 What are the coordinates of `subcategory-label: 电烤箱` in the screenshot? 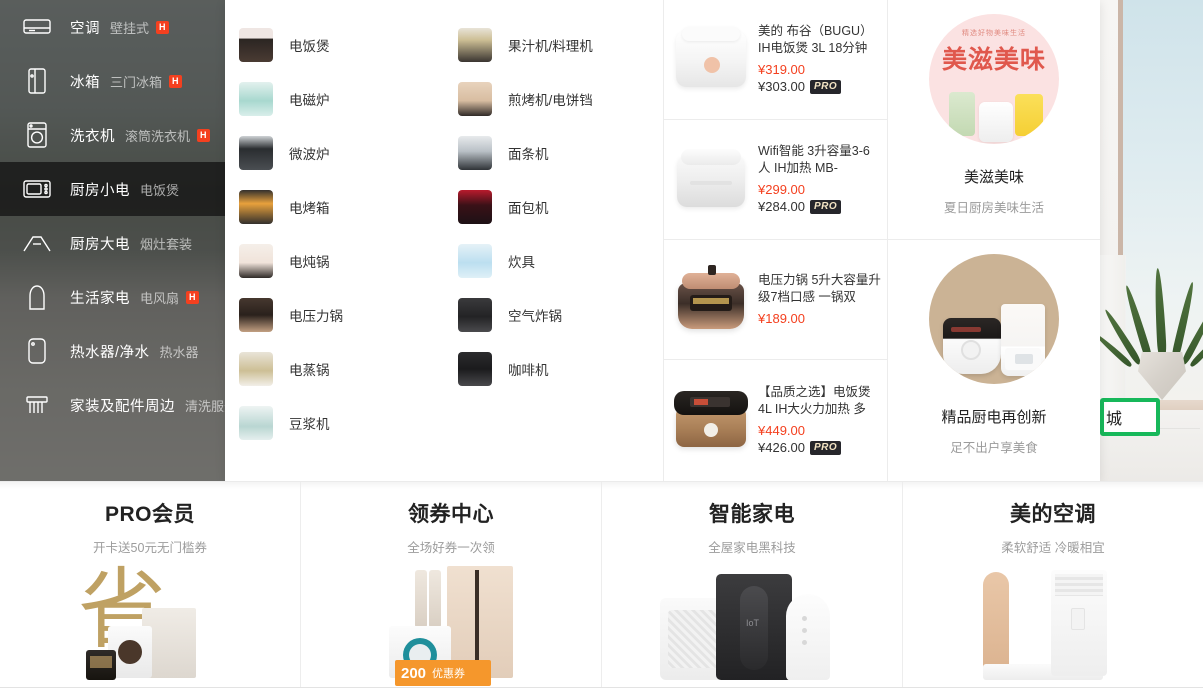 It's located at (309, 208).